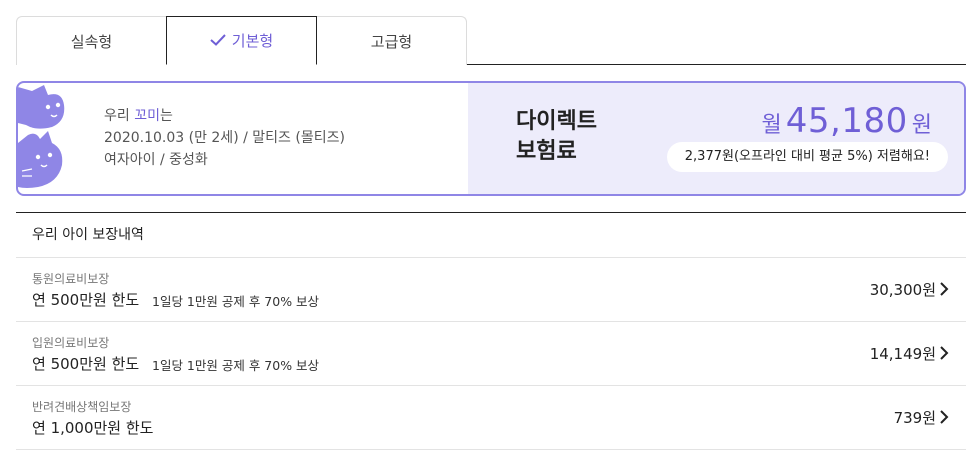 This screenshot has width=980, height=473. Describe the element at coordinates (914, 418) in the screenshot. I see `coverage-price: 739원` at that location.